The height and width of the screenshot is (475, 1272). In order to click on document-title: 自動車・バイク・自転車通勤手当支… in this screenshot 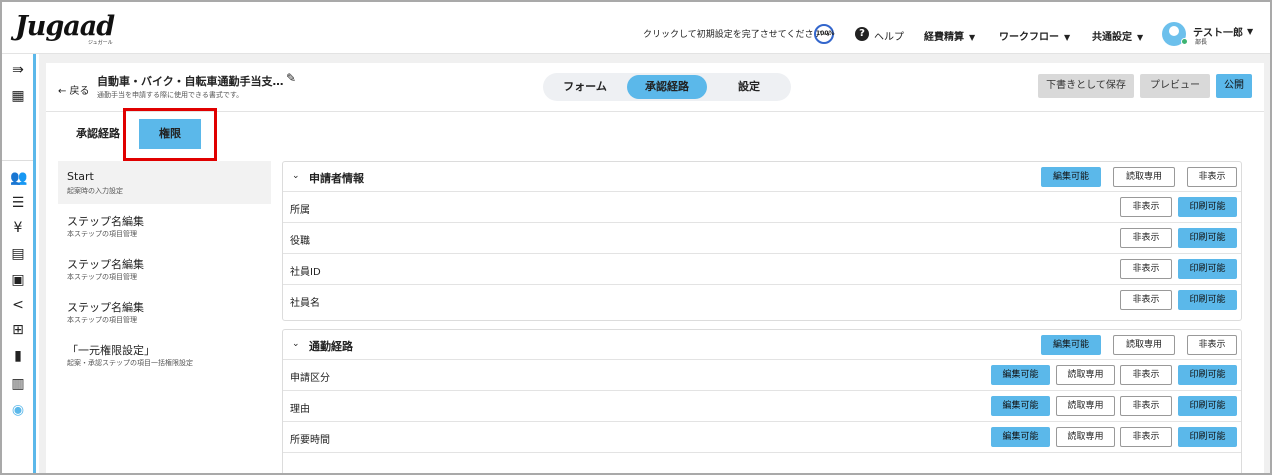, I will do `click(190, 81)`.